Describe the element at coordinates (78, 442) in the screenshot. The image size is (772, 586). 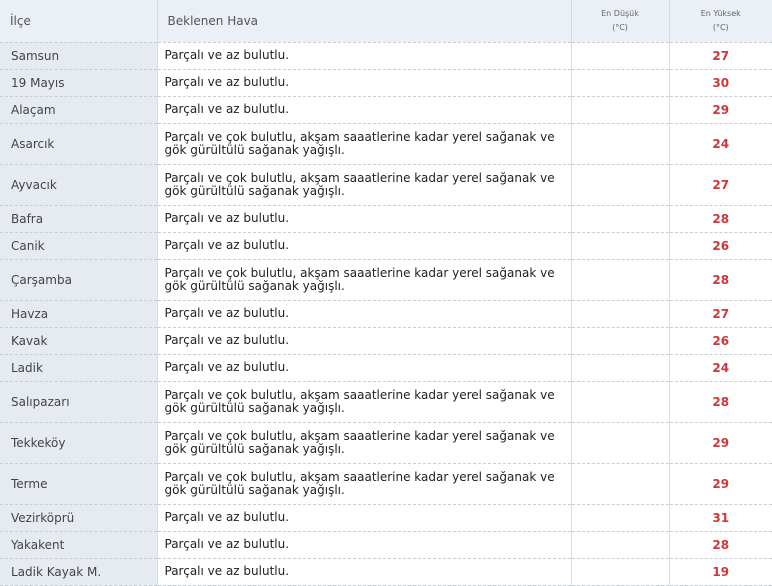
I see `district-cell: Tekkeköy` at that location.